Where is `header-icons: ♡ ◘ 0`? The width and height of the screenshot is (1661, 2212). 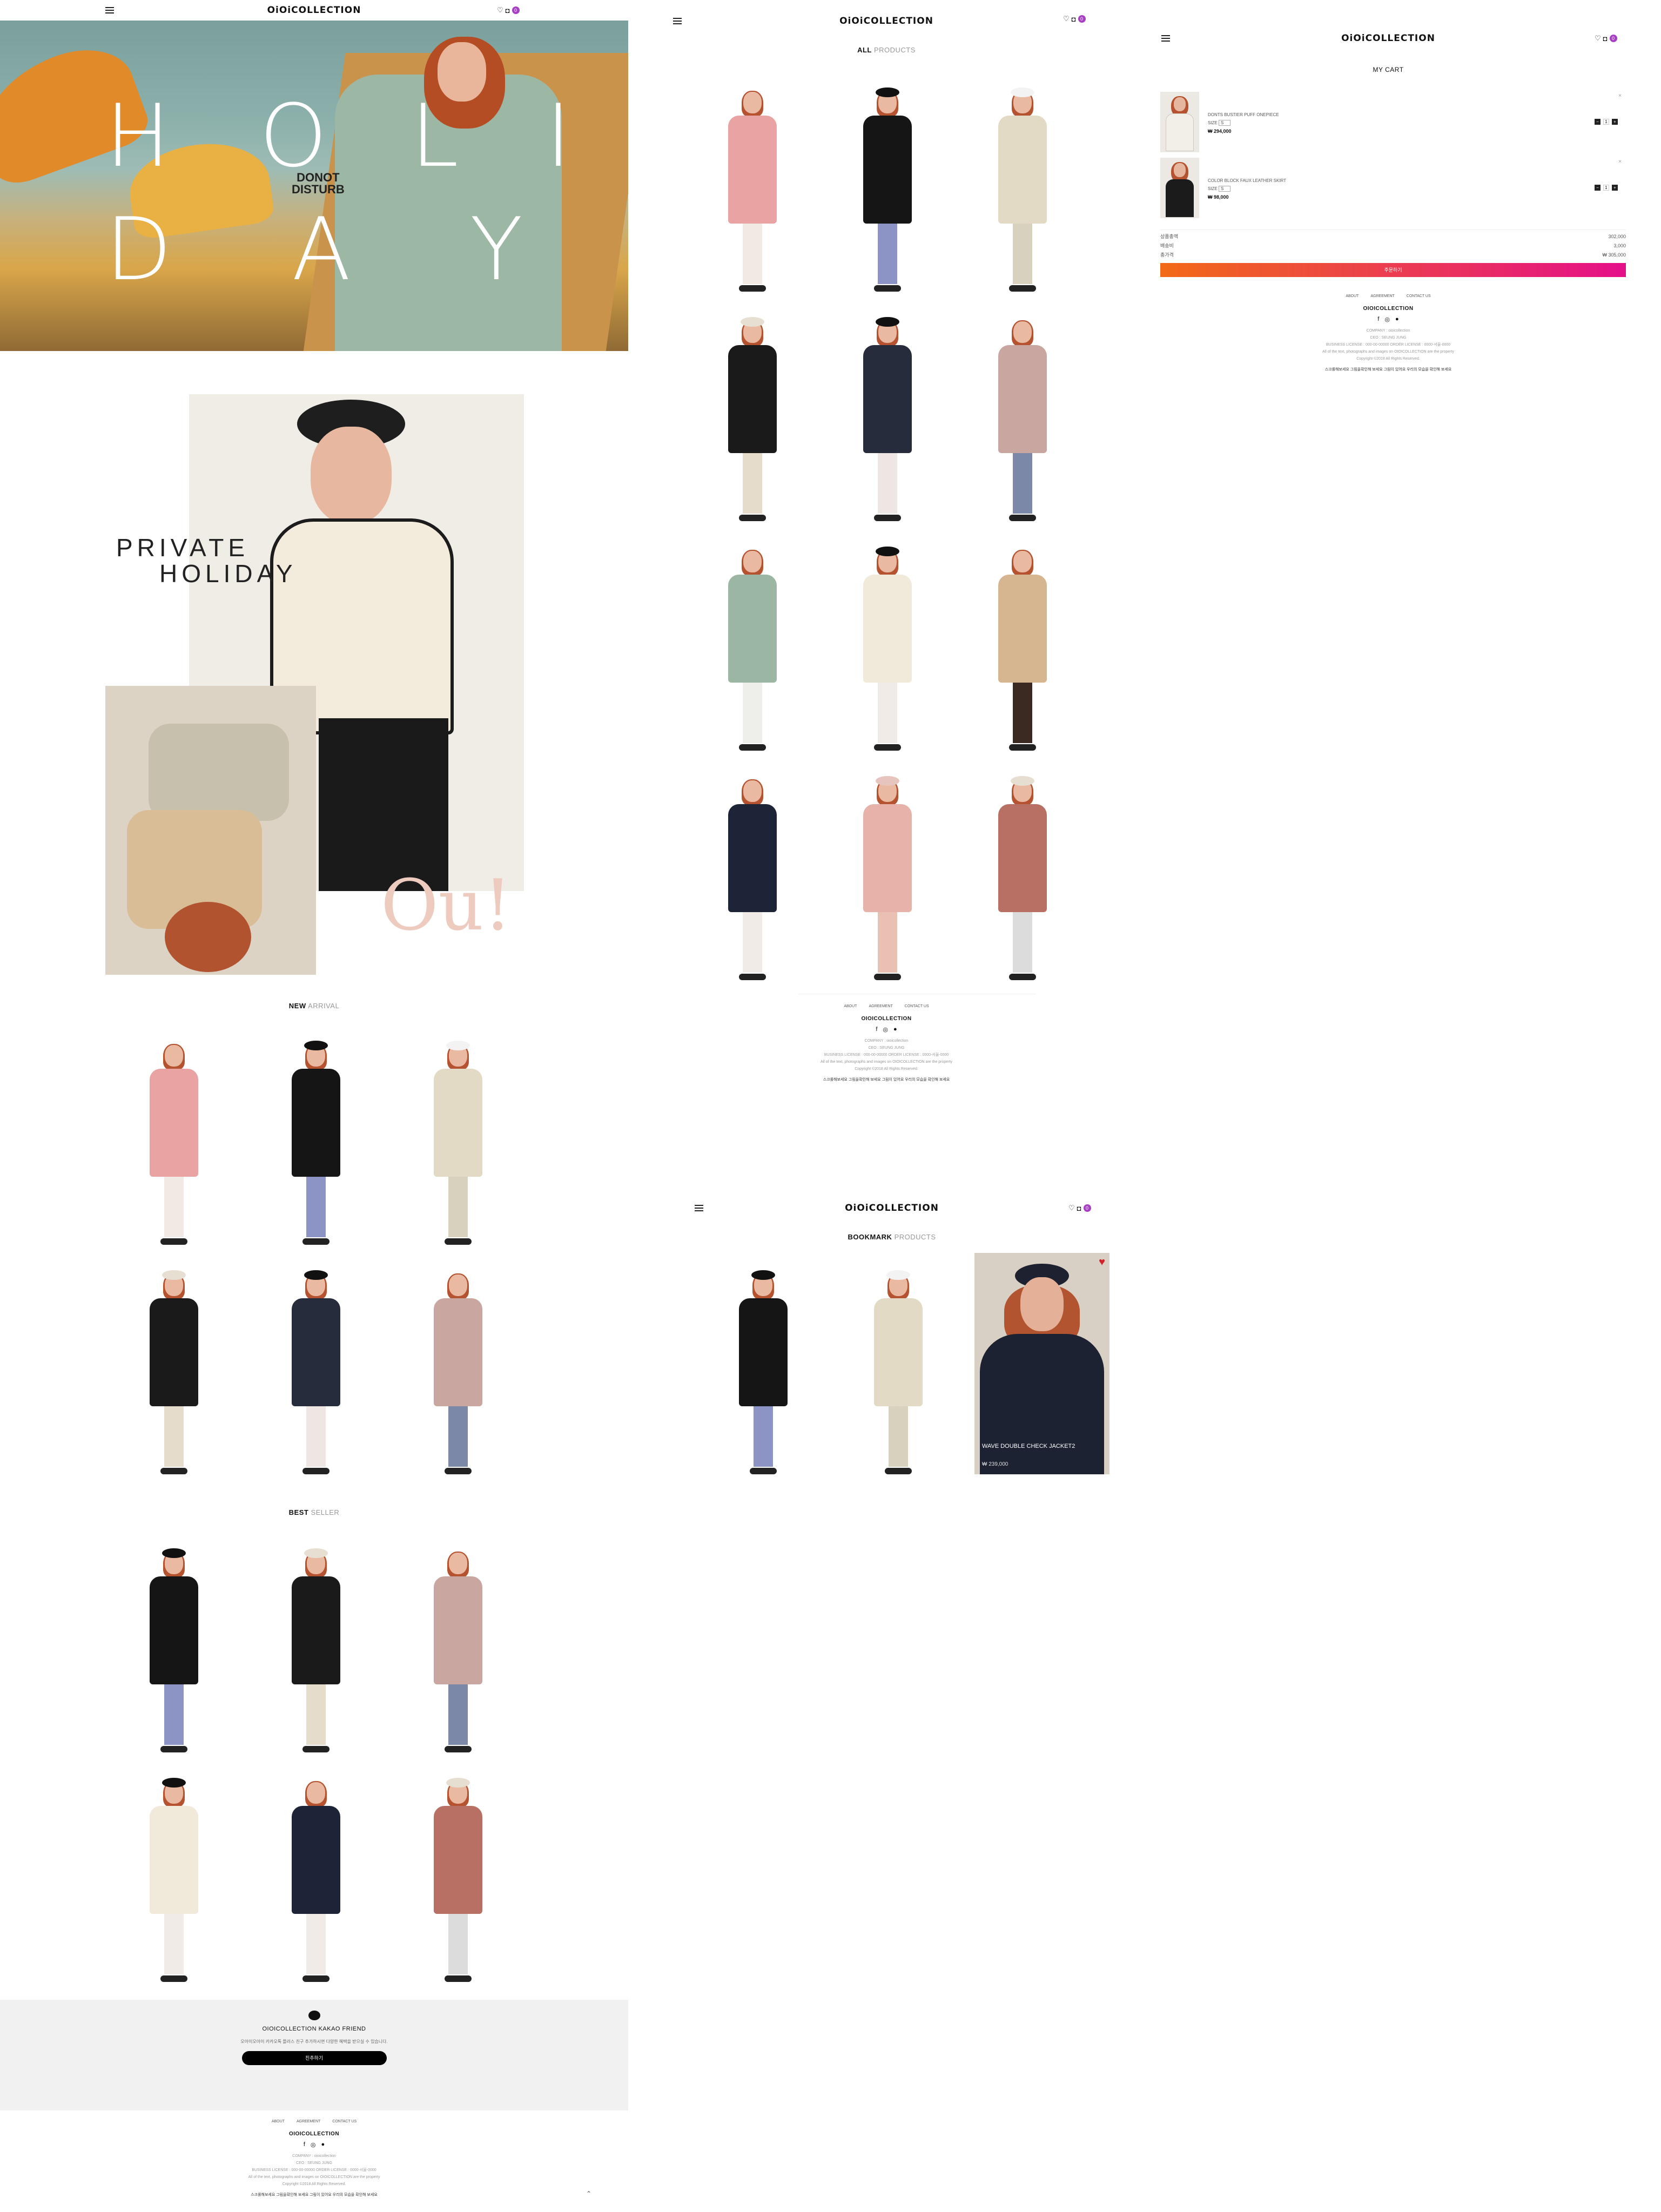 header-icons: ♡ ◘ 0 is located at coordinates (509, 10).